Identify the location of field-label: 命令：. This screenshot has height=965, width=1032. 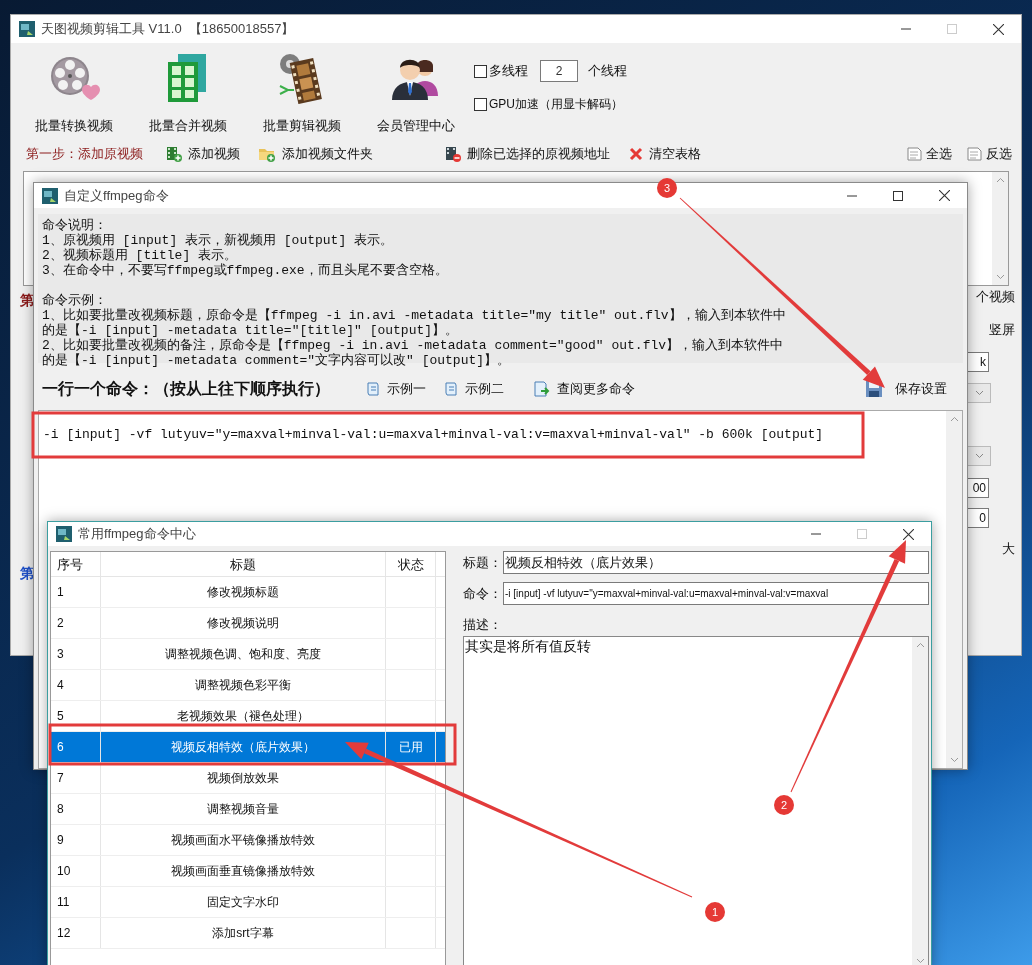
(483, 593).